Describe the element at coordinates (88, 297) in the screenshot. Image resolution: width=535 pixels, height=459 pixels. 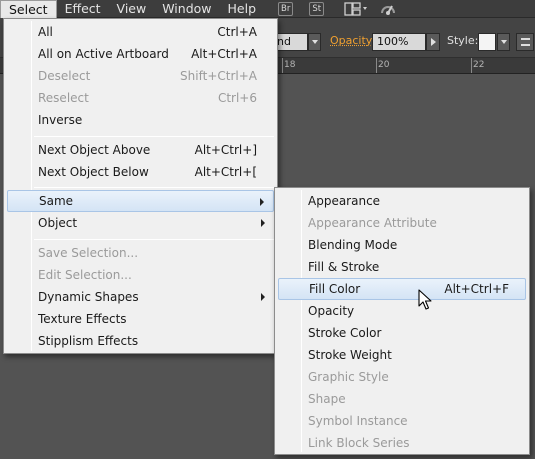
I see `menu-item-label: Dynamic Shapes` at that location.